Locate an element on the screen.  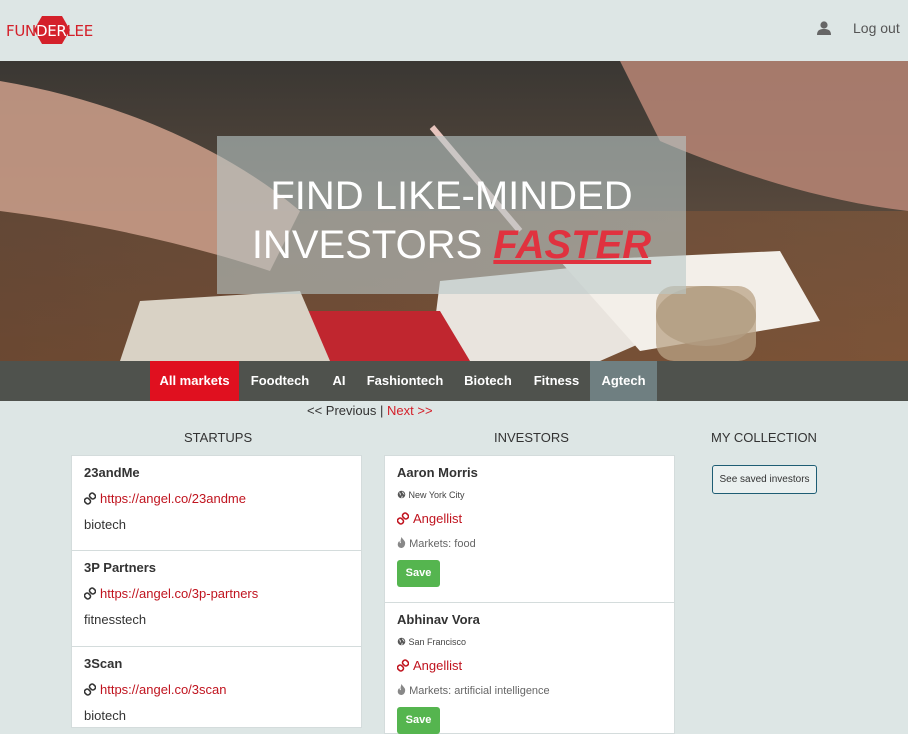
tab-all-markets: All markets is located at coordinates (194, 381).